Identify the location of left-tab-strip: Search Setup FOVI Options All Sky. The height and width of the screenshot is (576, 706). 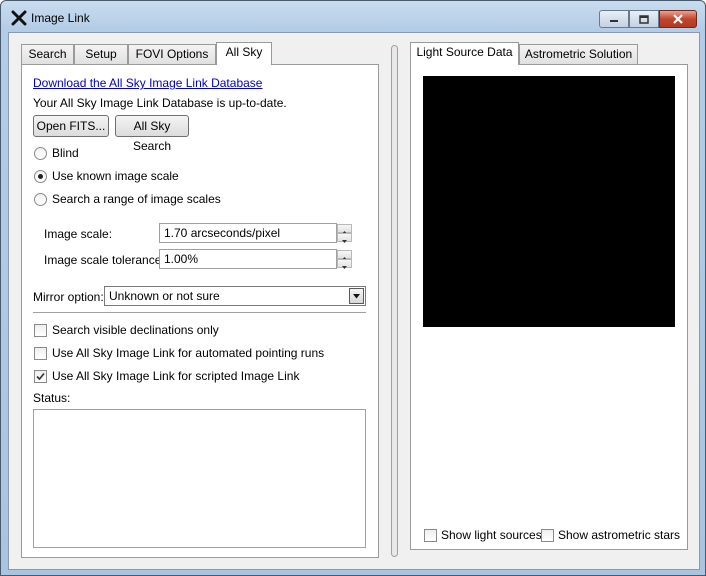
(201, 53).